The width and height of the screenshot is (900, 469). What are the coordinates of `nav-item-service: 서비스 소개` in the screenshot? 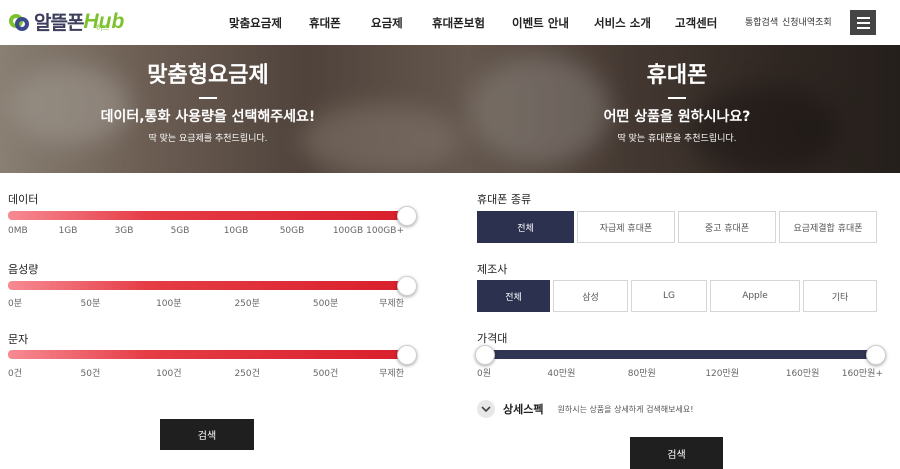 It's located at (622, 23).